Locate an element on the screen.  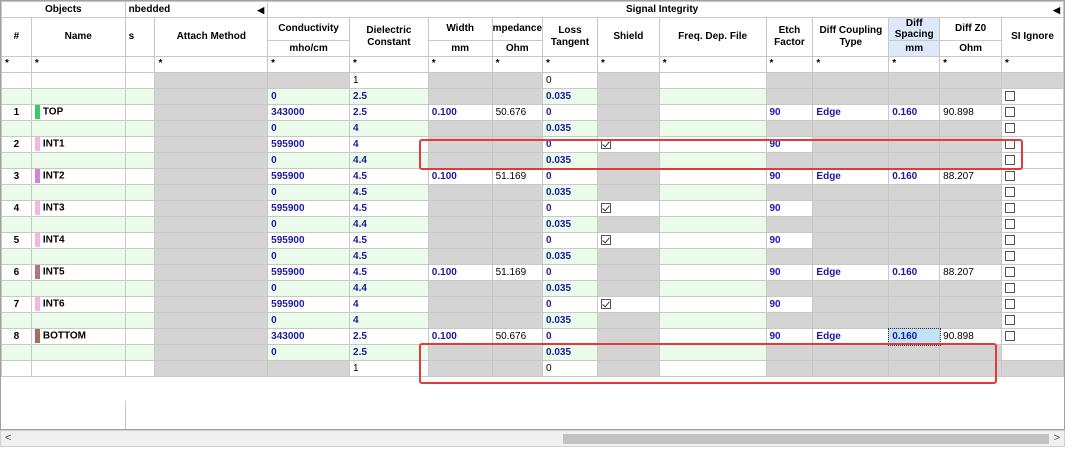
col-s: s is located at coordinates (140, 37).